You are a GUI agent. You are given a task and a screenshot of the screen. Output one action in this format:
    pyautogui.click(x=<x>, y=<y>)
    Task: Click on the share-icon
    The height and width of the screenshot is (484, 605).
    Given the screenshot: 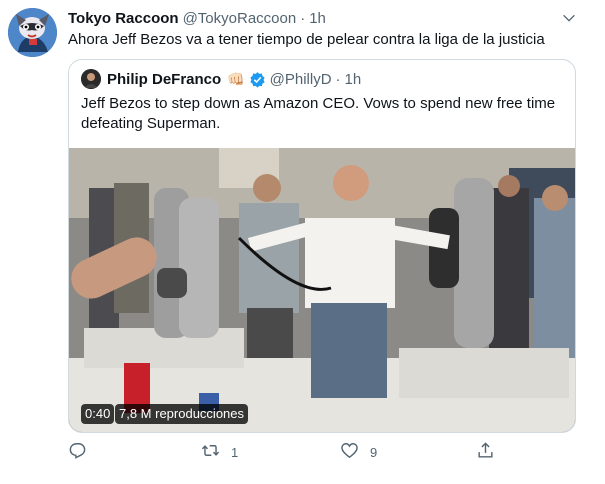 What is the action you would take?
    pyautogui.click(x=485, y=452)
    